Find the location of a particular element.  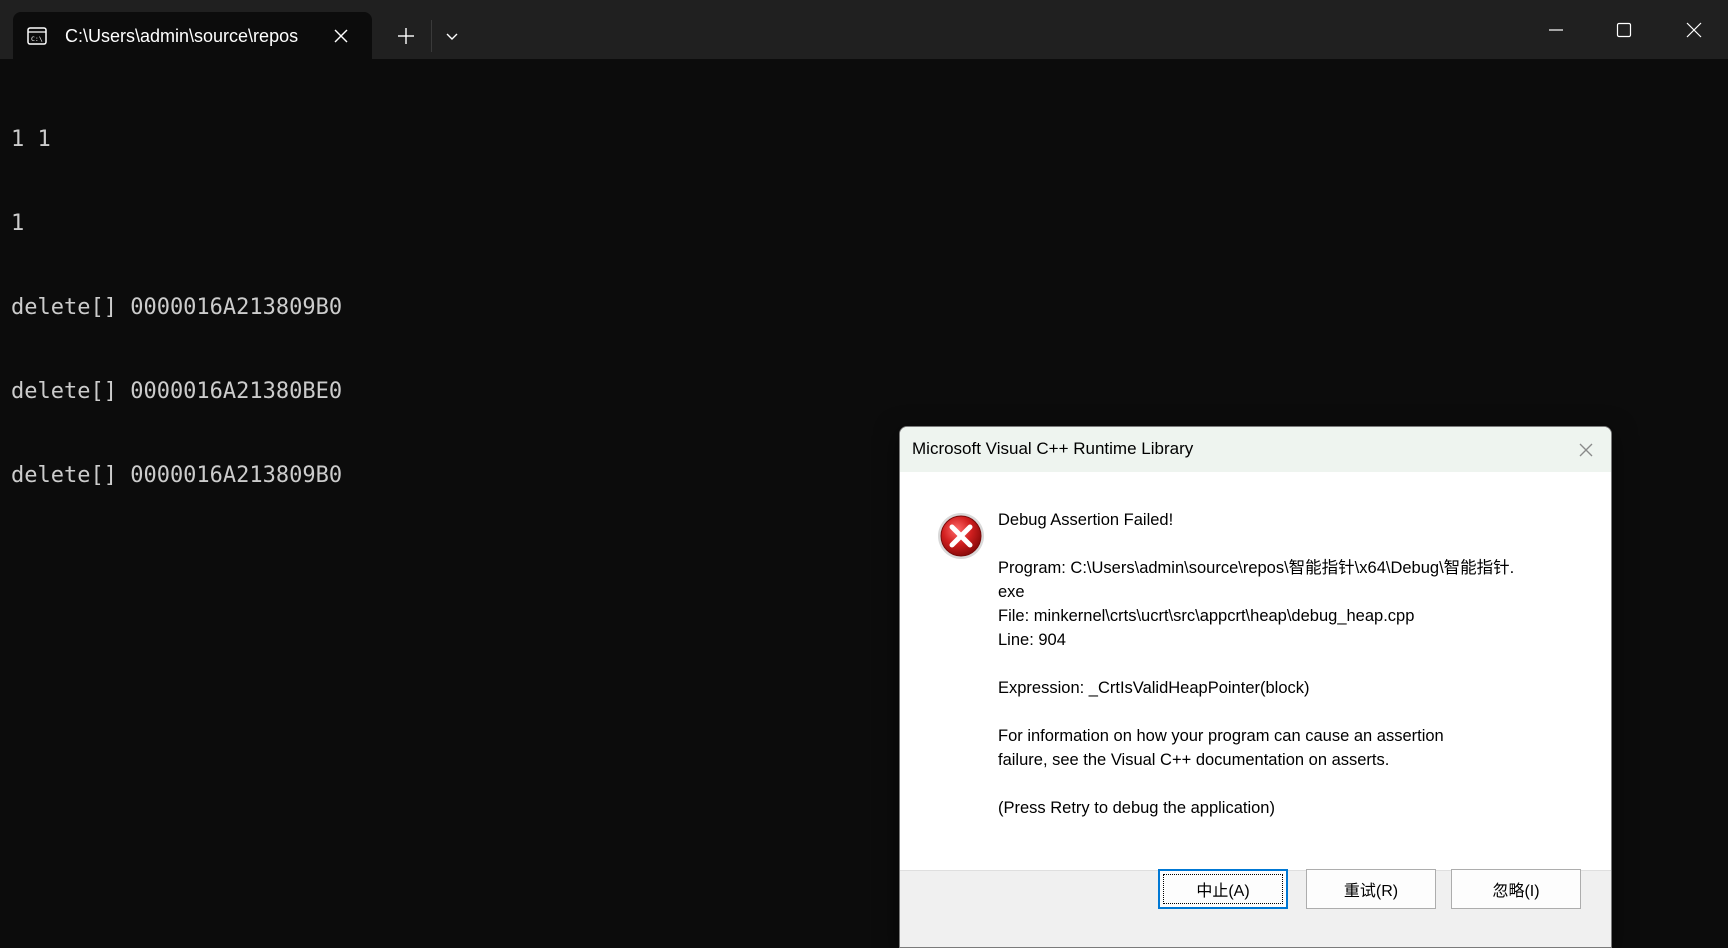

minimize-icon is located at coordinates (1556, 29).